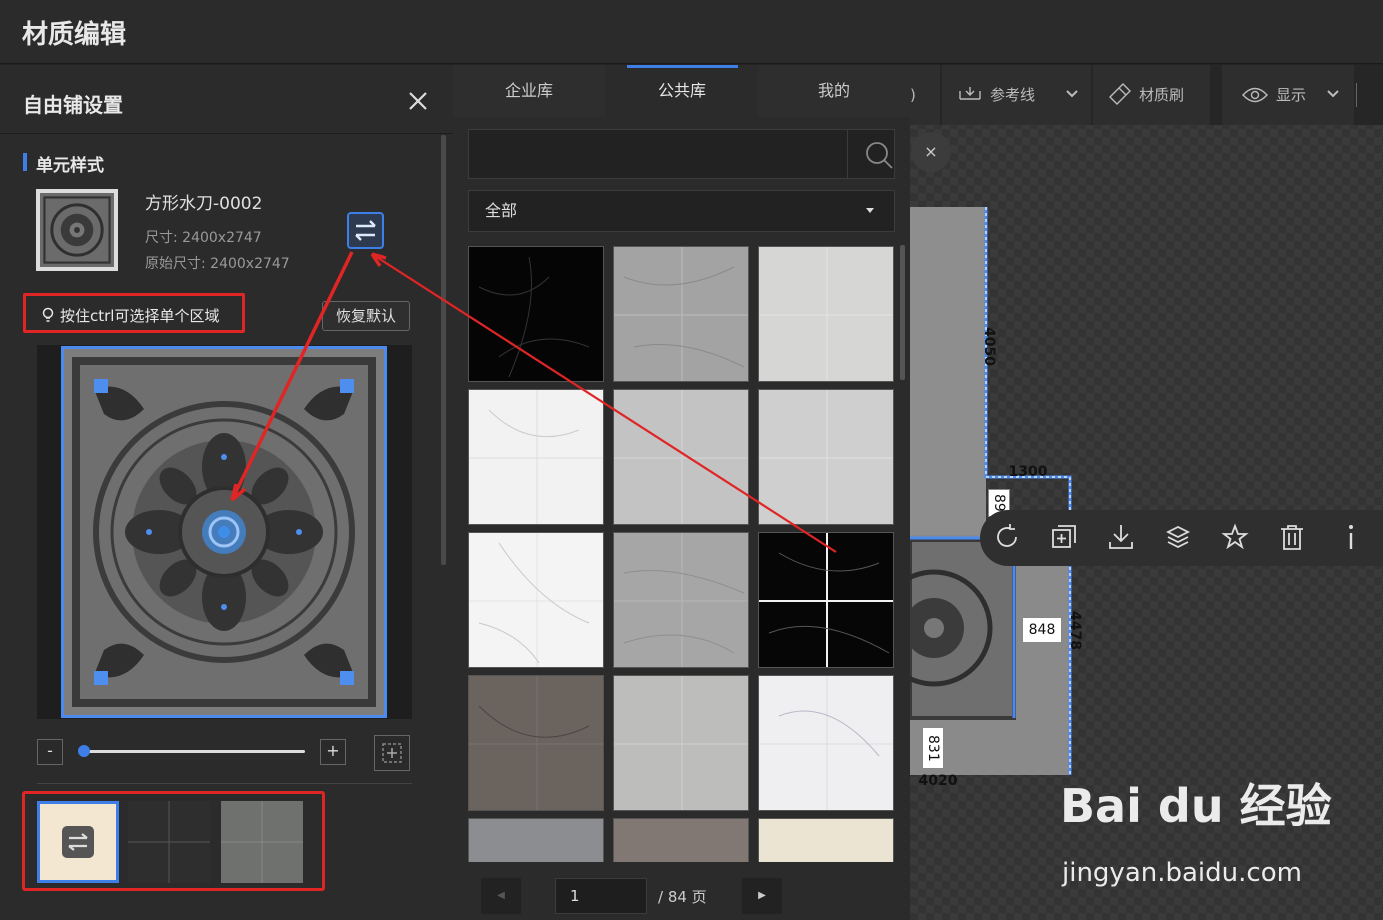  I want to click on page-total: / 84 页, so click(682, 897).